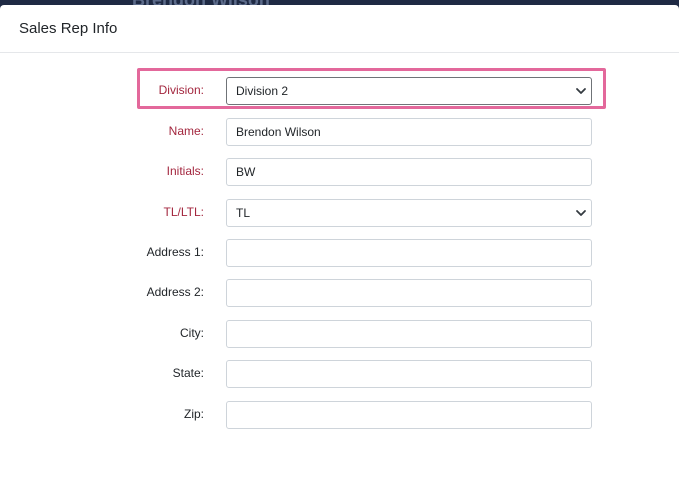  I want to click on state-label: State:, so click(188, 373).